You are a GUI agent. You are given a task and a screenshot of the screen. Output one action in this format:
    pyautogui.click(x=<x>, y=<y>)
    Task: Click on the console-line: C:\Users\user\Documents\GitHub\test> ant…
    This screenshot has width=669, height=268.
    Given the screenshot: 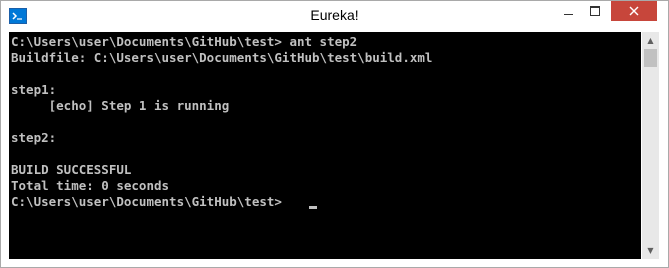 What is the action you would take?
    pyautogui.click(x=184, y=41)
    